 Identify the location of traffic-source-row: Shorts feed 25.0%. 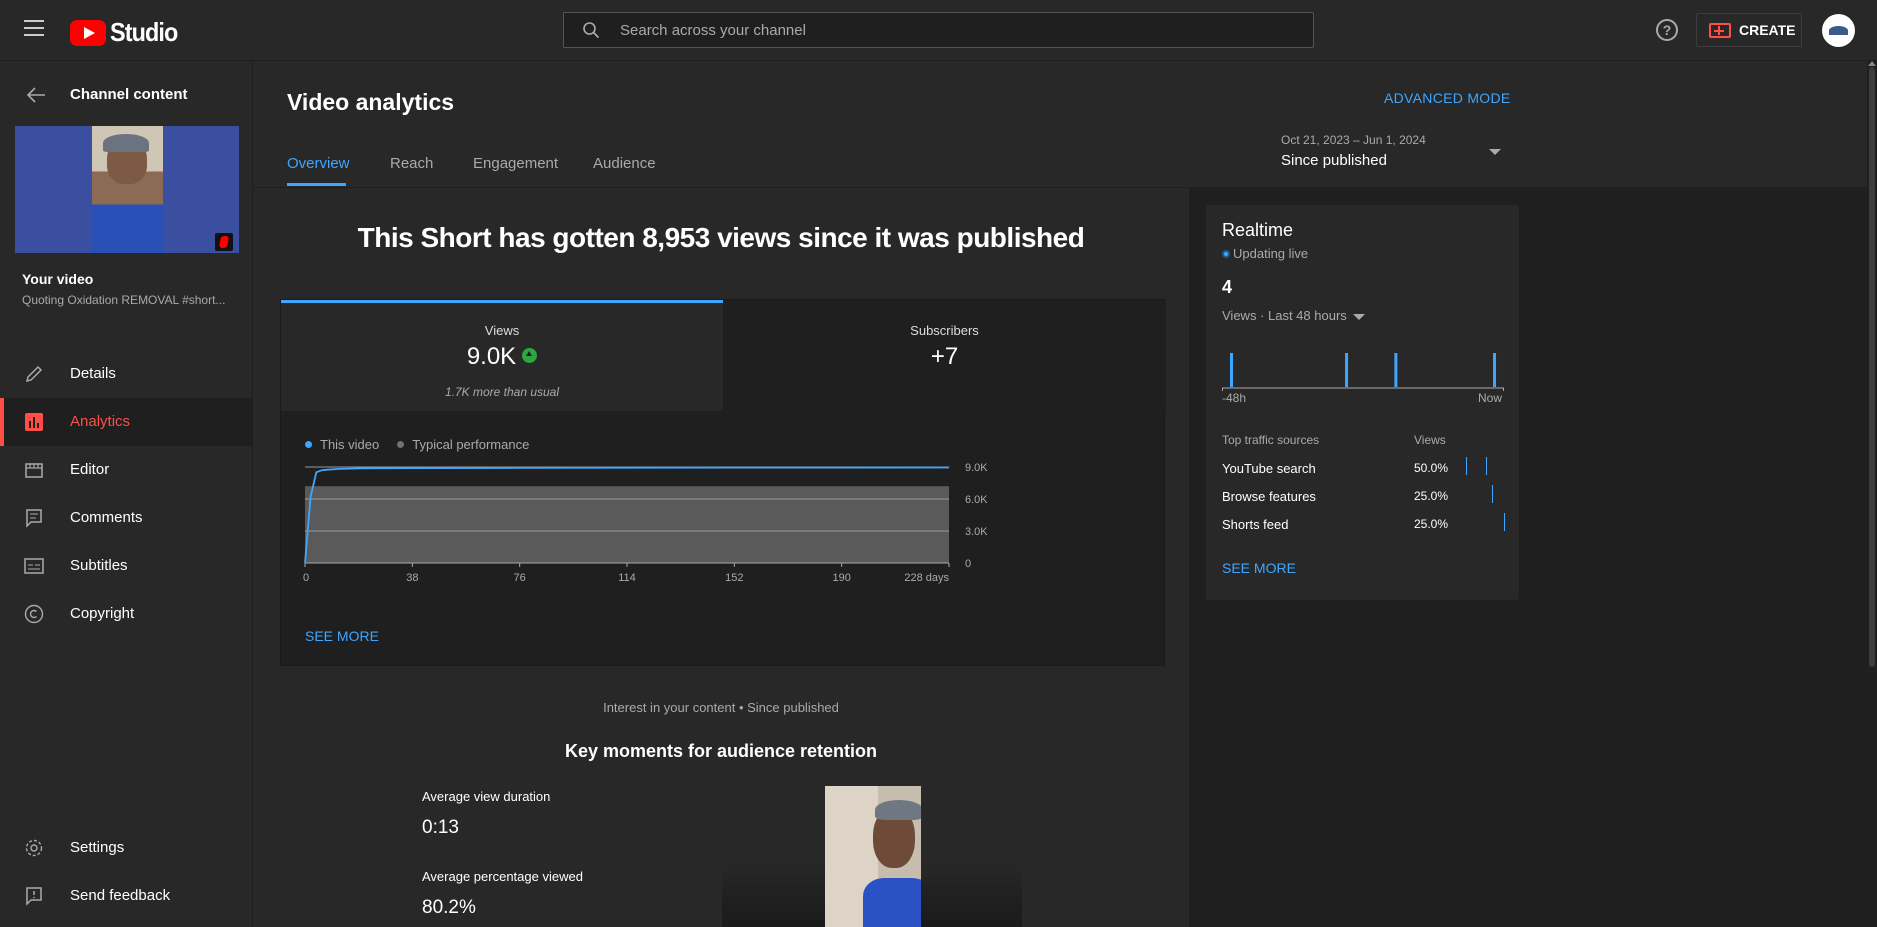
(1363, 525).